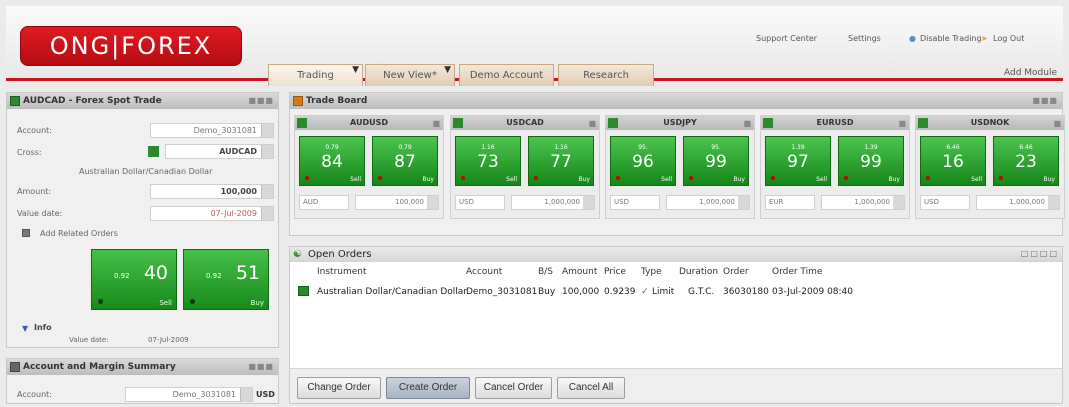  Describe the element at coordinates (214, 276) in the screenshot. I see `buy-price-prefix: 0.92` at that location.